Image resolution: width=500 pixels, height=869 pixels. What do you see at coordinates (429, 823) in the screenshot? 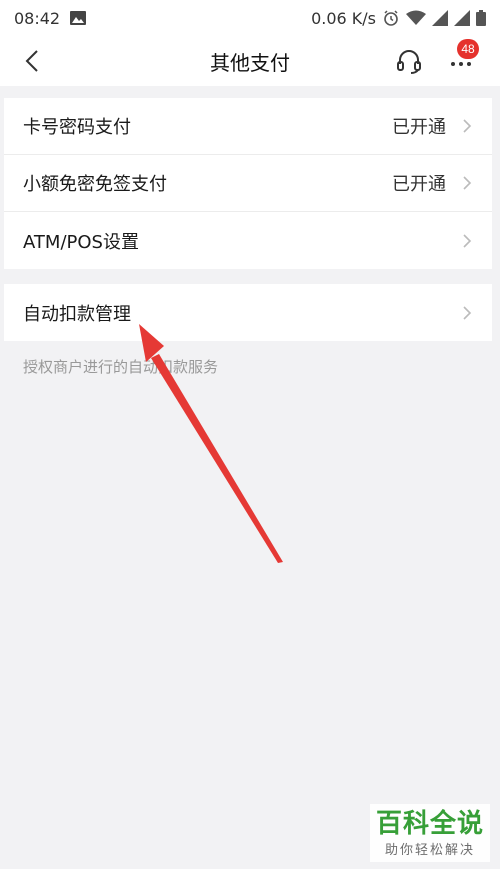
I see `watermark-title: 百科全说` at bounding box center [429, 823].